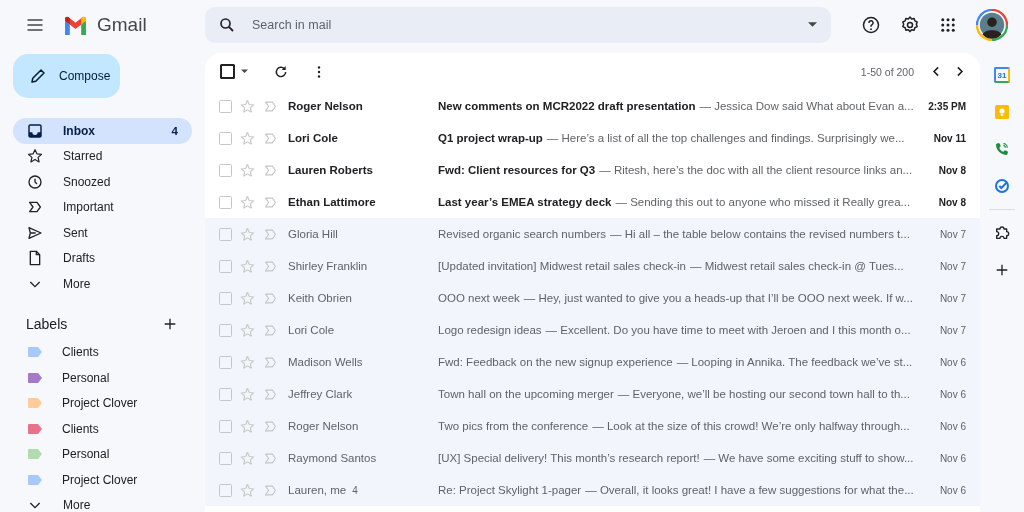 The width and height of the screenshot is (1024, 512). Describe the element at coordinates (510, 490) in the screenshot. I see `email-subject: Re: Project Skylight 1-pager` at that location.